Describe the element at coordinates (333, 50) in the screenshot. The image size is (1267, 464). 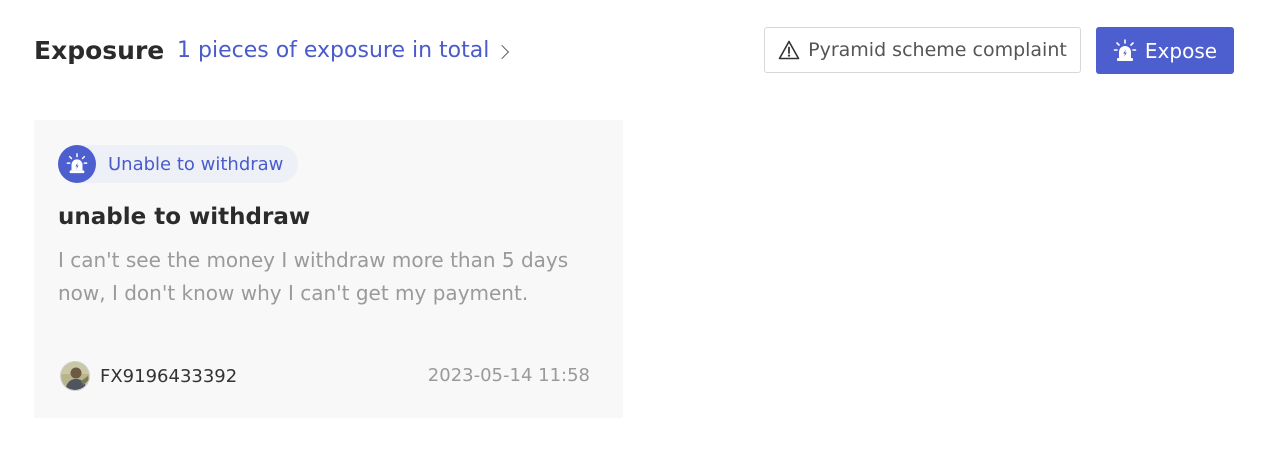
I see `total-exposure-label: 1 pieces of exposure in total` at that location.